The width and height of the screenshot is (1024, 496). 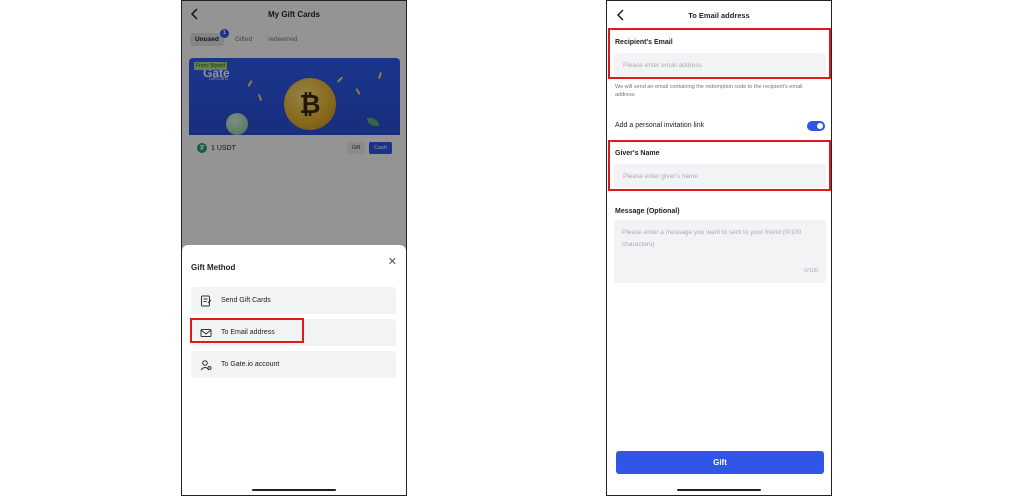 What do you see at coordinates (816, 126) in the screenshot?
I see `invitation-link-toggle` at bounding box center [816, 126].